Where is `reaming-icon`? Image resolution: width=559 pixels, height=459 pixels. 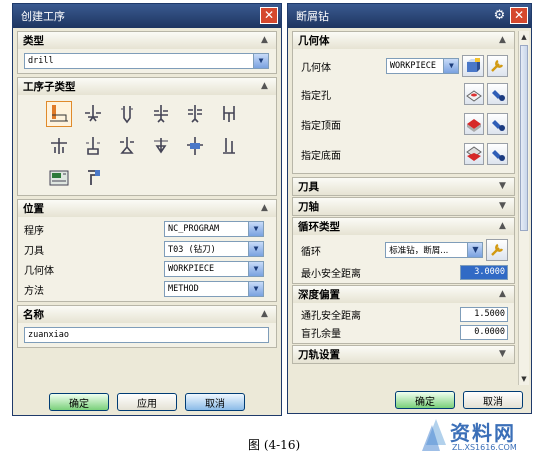
reaming-icon is located at coordinates (59, 146).